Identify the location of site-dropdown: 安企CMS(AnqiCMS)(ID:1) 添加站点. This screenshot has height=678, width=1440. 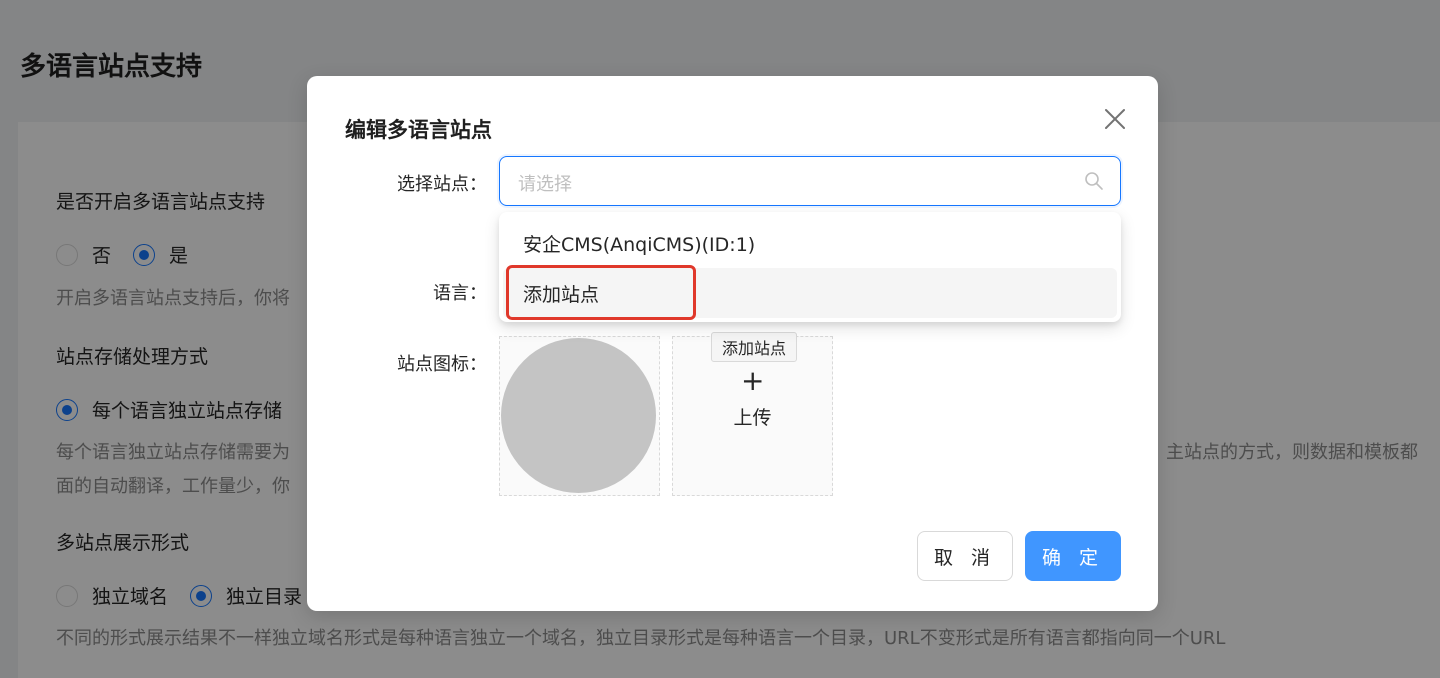
(810, 267).